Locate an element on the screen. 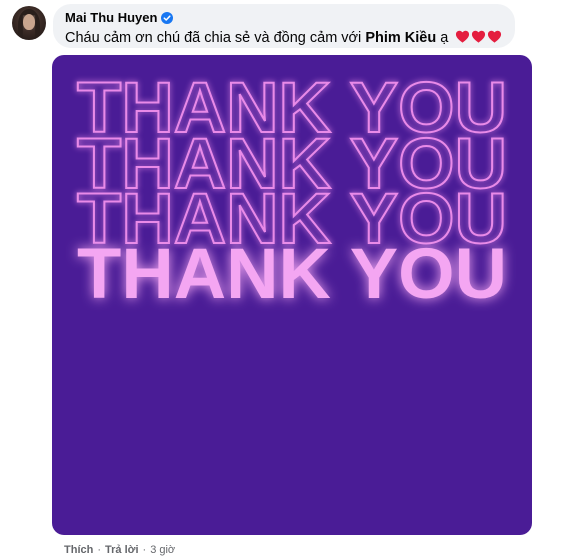 Image resolution: width=577 pixels, height=559 pixels. reply-button: Trả lời is located at coordinates (122, 550).